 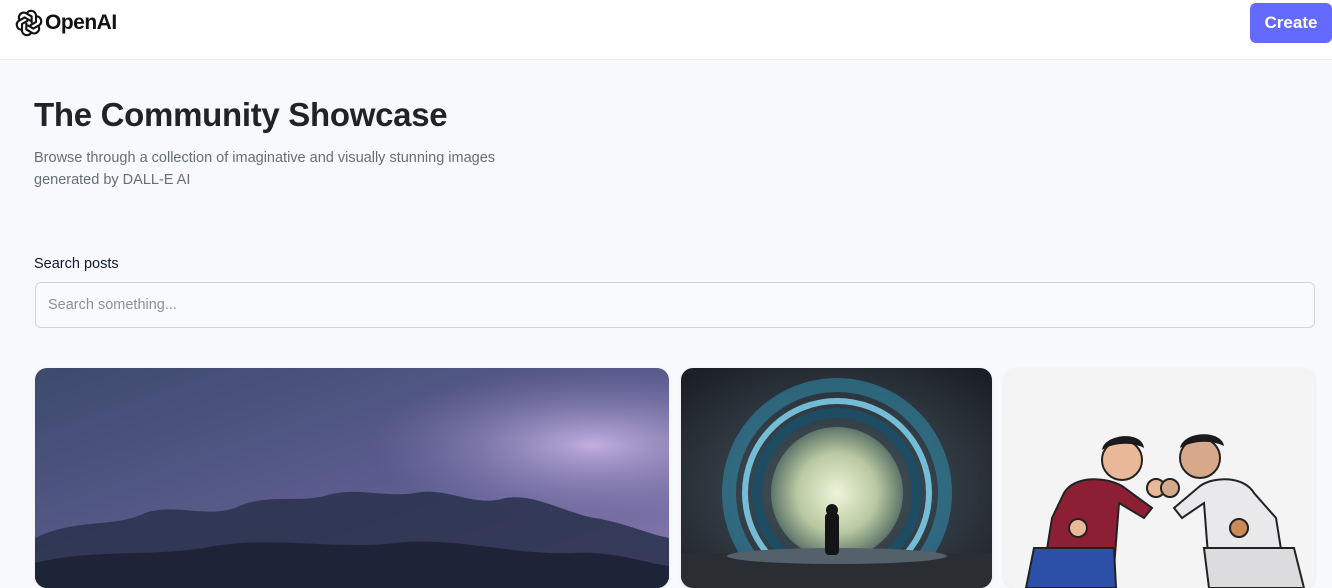 What do you see at coordinates (81, 22) in the screenshot?
I see `logo-text: OpenAI` at bounding box center [81, 22].